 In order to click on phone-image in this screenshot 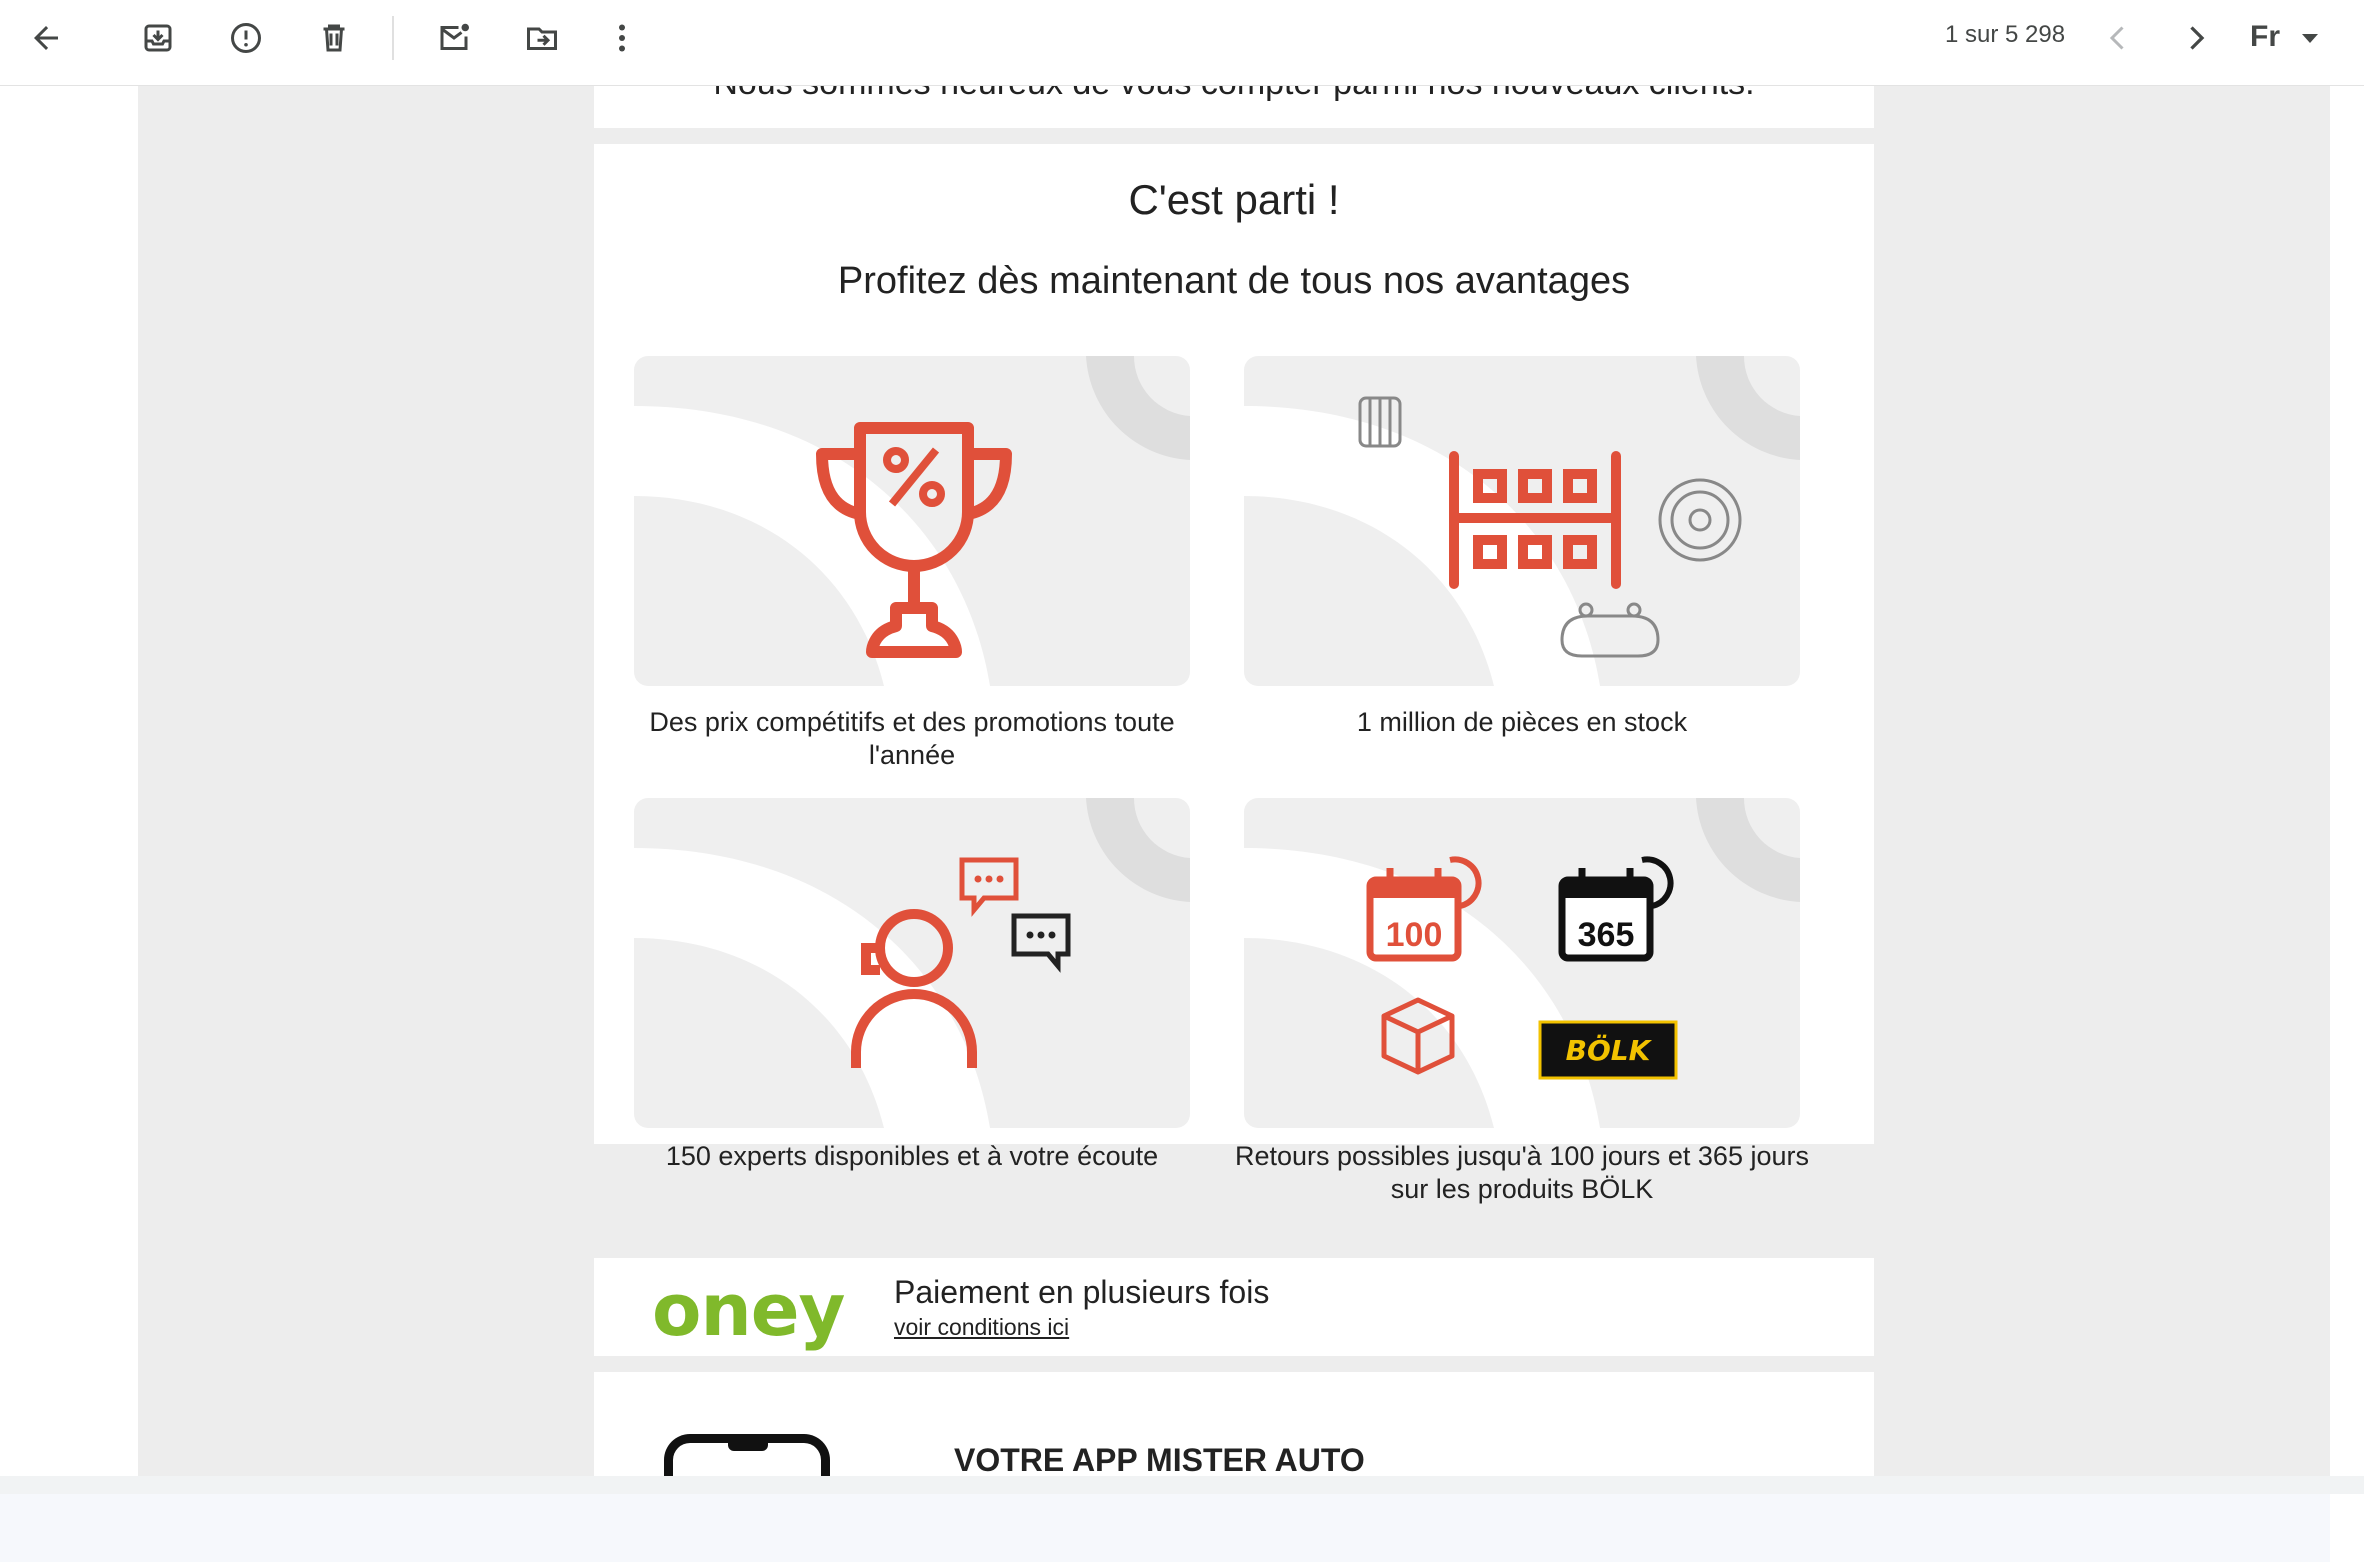, I will do `click(747, 1455)`.